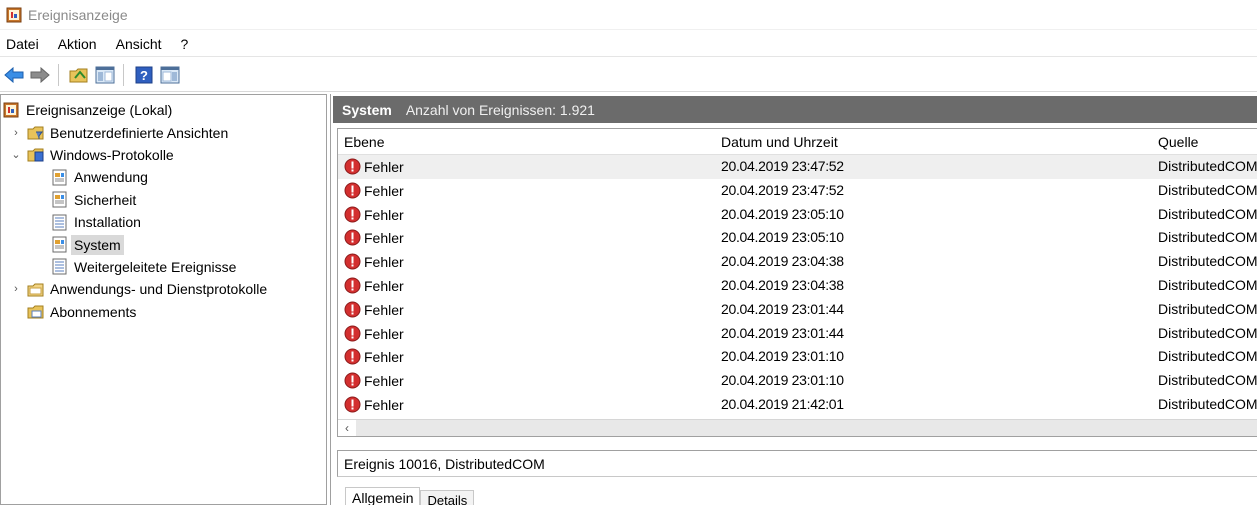 The image size is (1257, 505). Describe the element at coordinates (35, 290) in the screenshot. I see `folder-icon` at that location.